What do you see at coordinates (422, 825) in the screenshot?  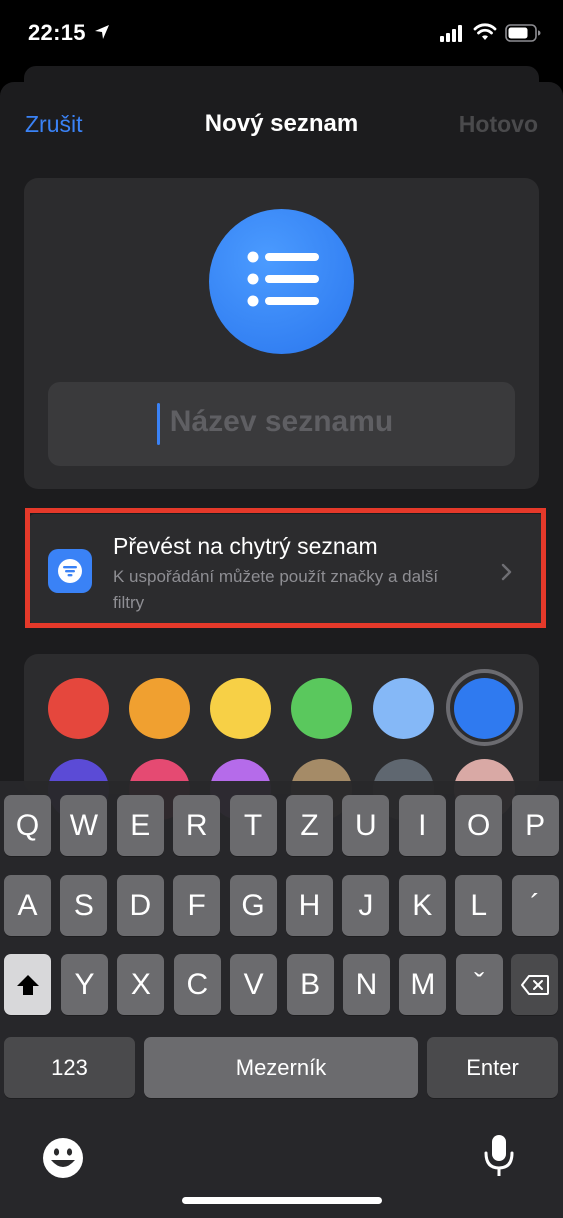 I see `letter-key: I` at bounding box center [422, 825].